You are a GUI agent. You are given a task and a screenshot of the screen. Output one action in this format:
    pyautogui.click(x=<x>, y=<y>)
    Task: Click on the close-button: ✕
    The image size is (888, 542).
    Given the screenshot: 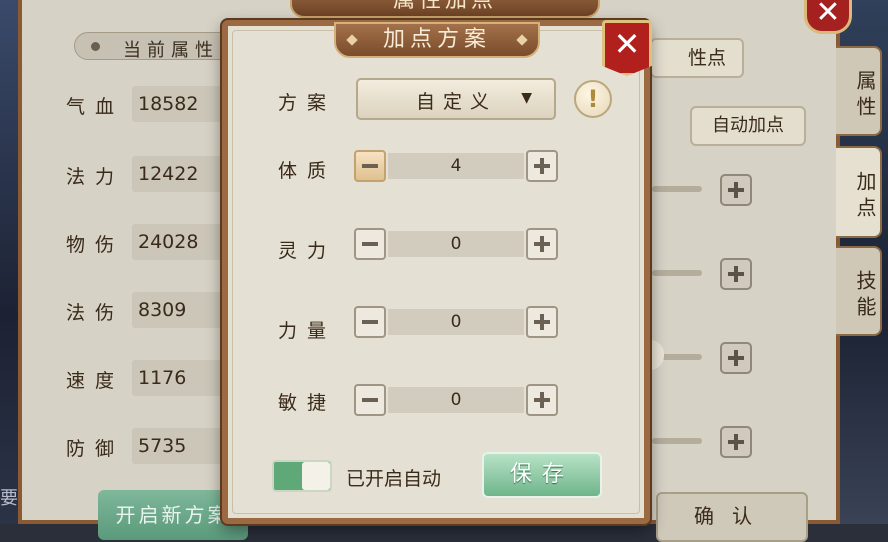 What is the action you would take?
    pyautogui.click(x=627, y=48)
    